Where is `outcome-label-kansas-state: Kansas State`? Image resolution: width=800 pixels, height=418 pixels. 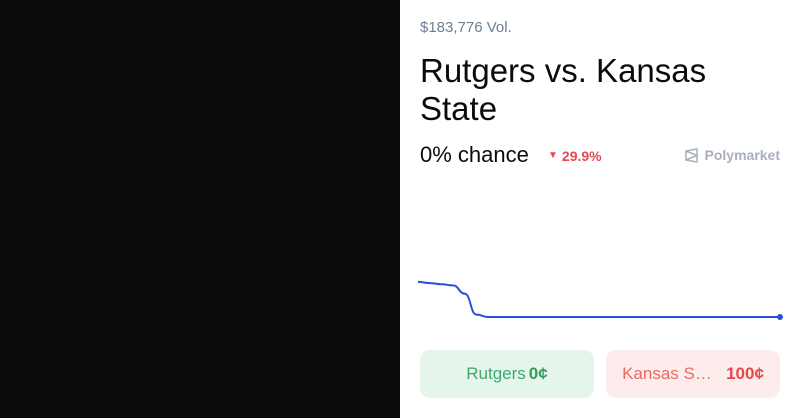 outcome-label-kansas-state: Kansas State is located at coordinates (669, 373).